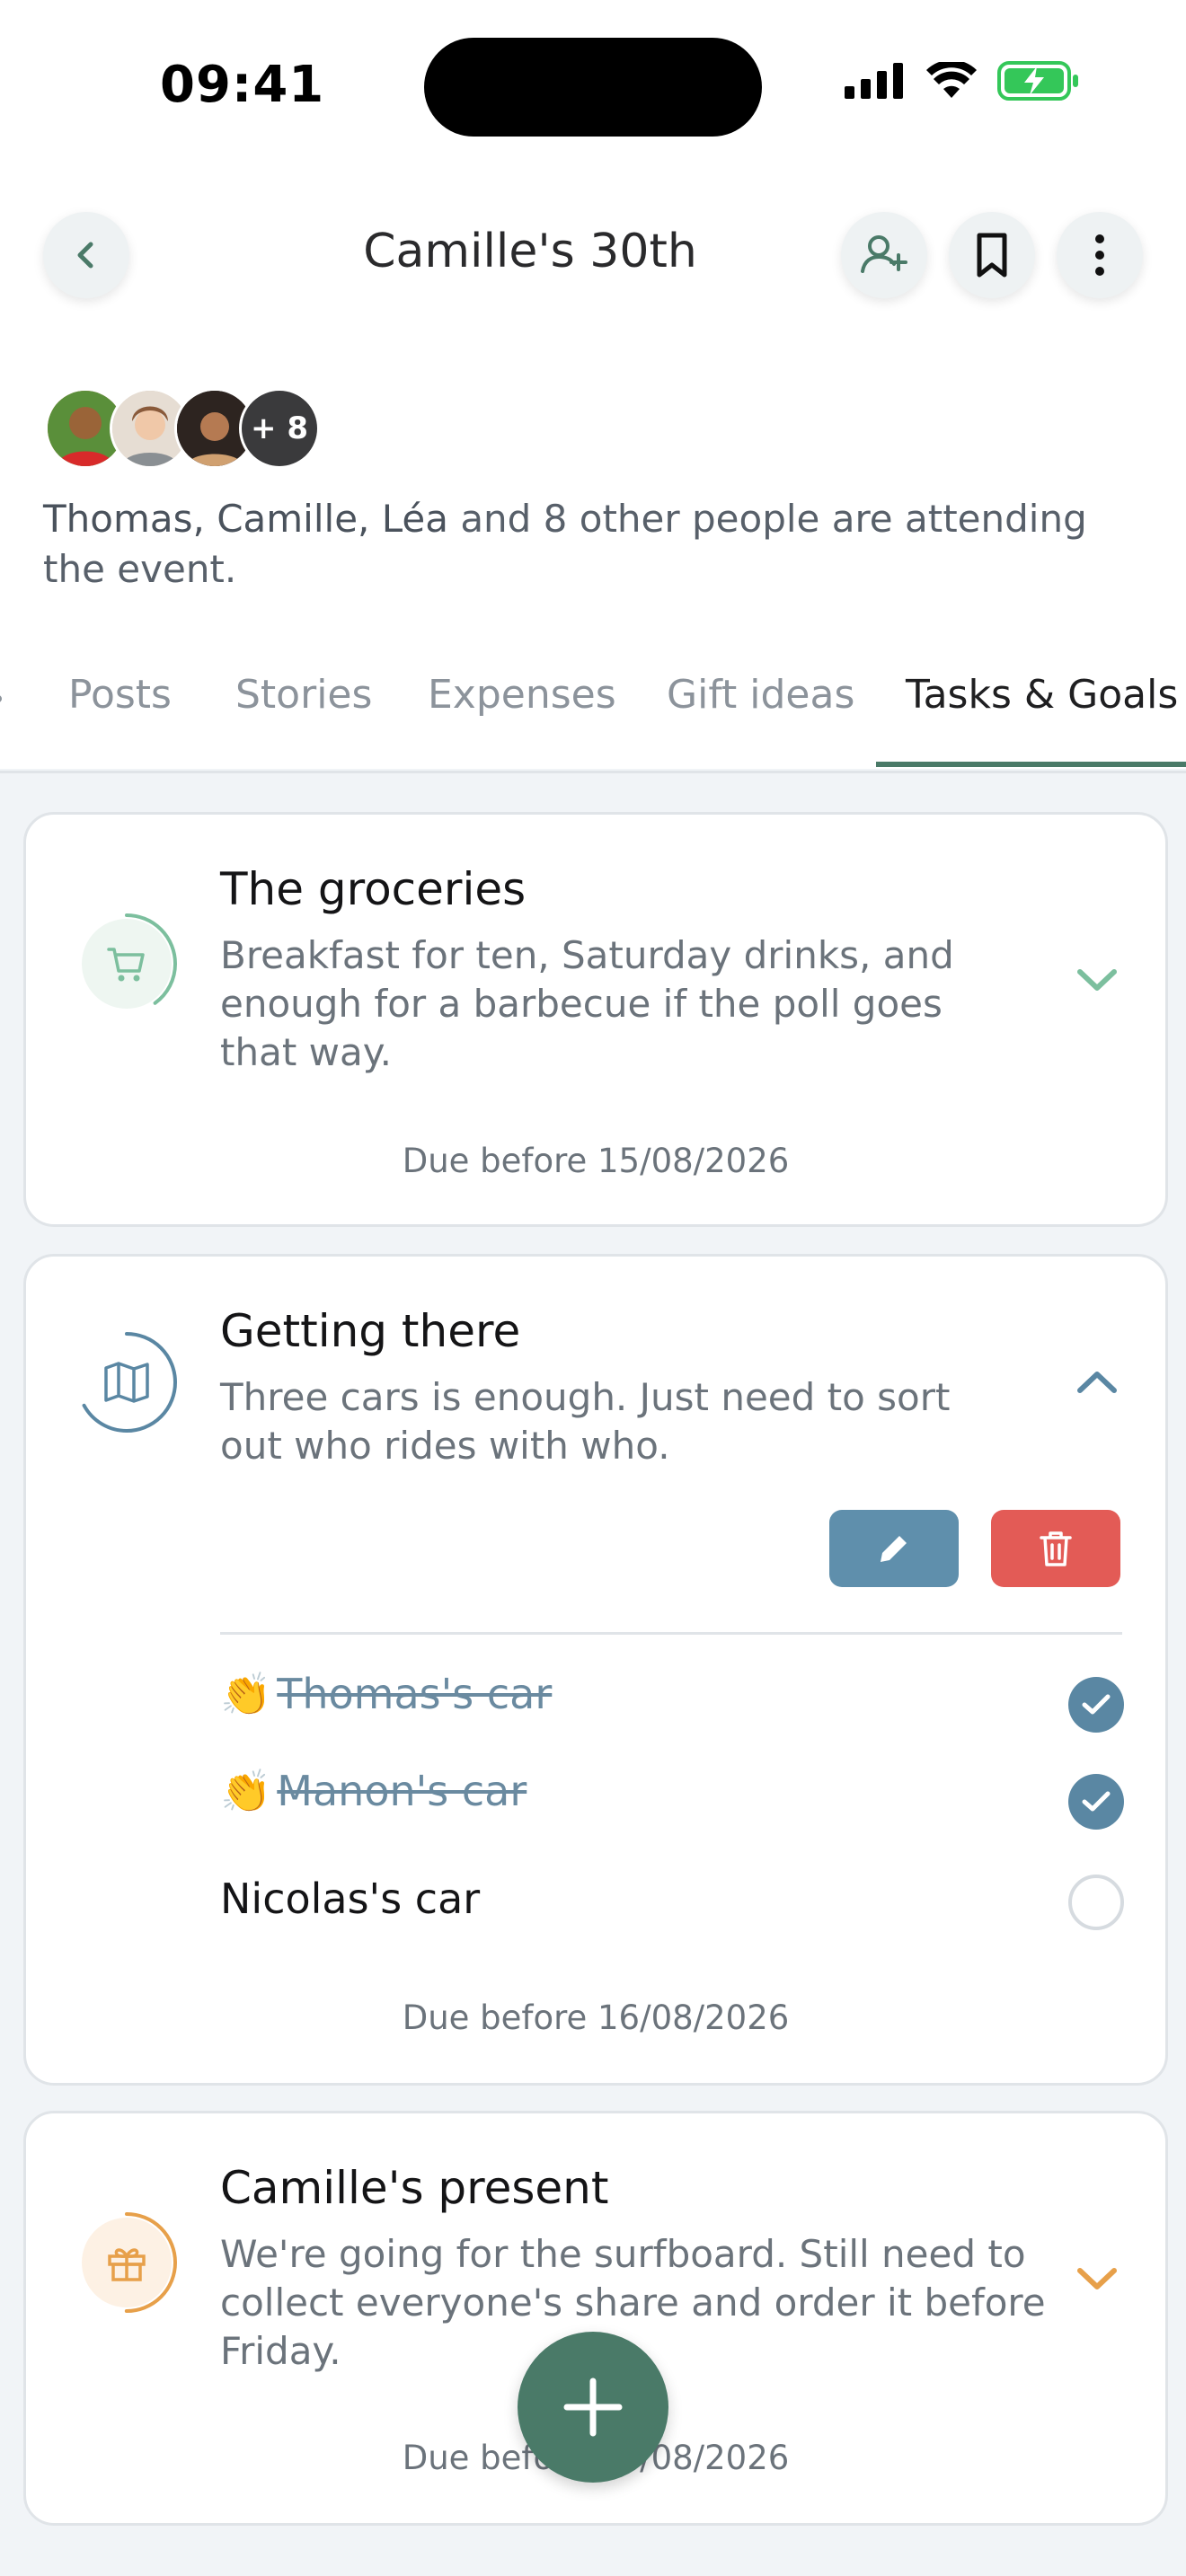 The width and height of the screenshot is (1186, 2576). I want to click on pencil-icon, so click(894, 1549).